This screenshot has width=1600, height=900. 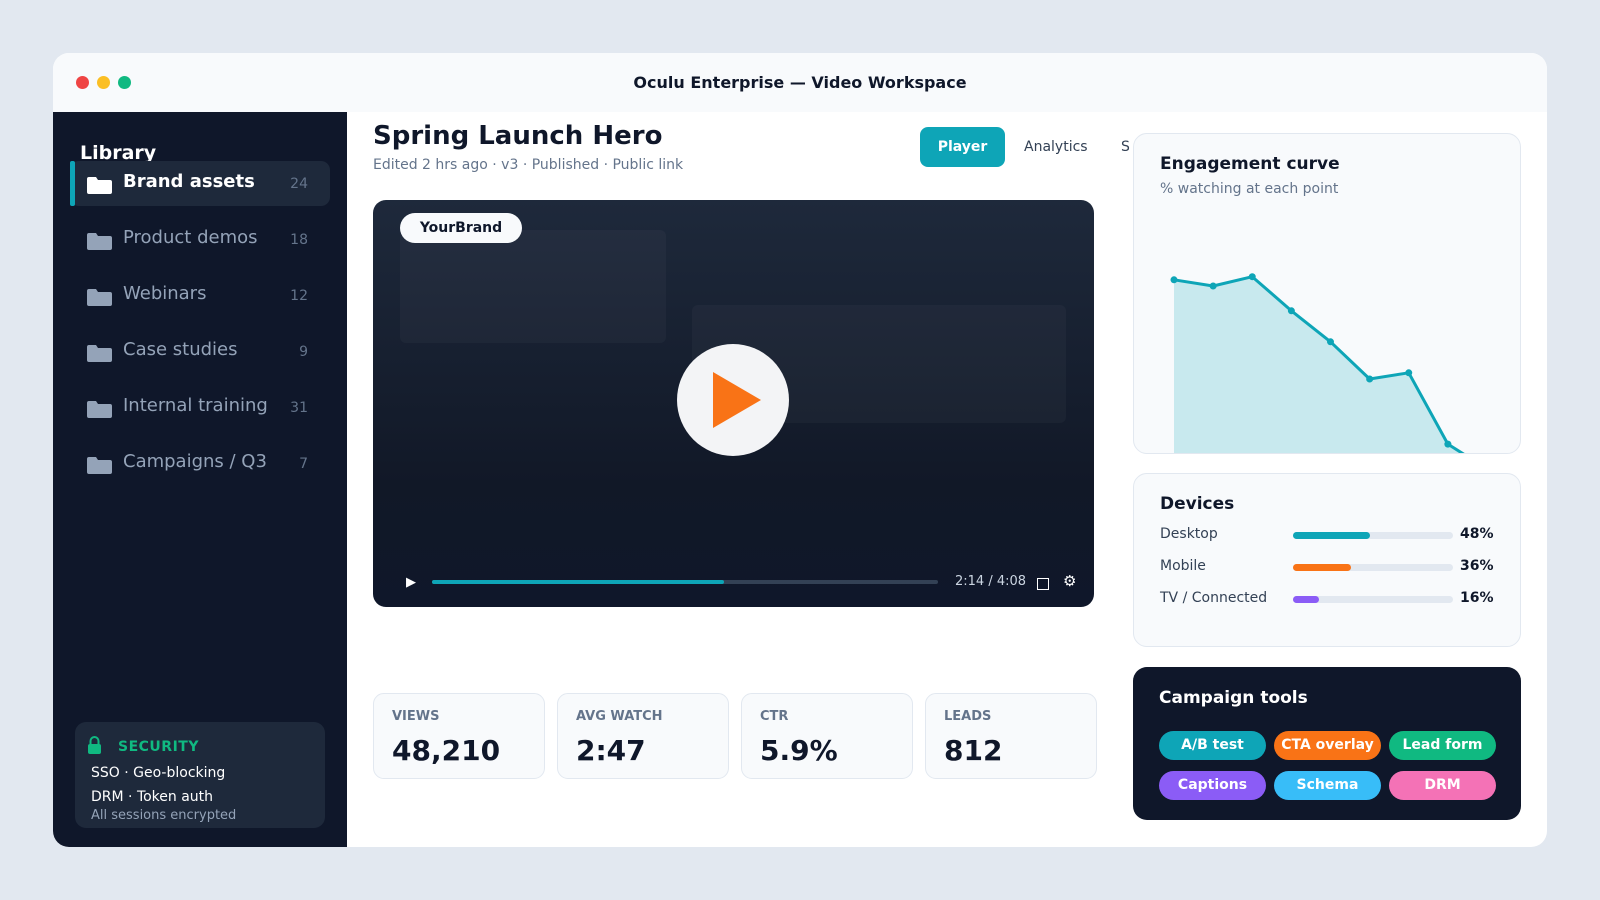 I want to click on progress-fill, so click(x=578, y=582).